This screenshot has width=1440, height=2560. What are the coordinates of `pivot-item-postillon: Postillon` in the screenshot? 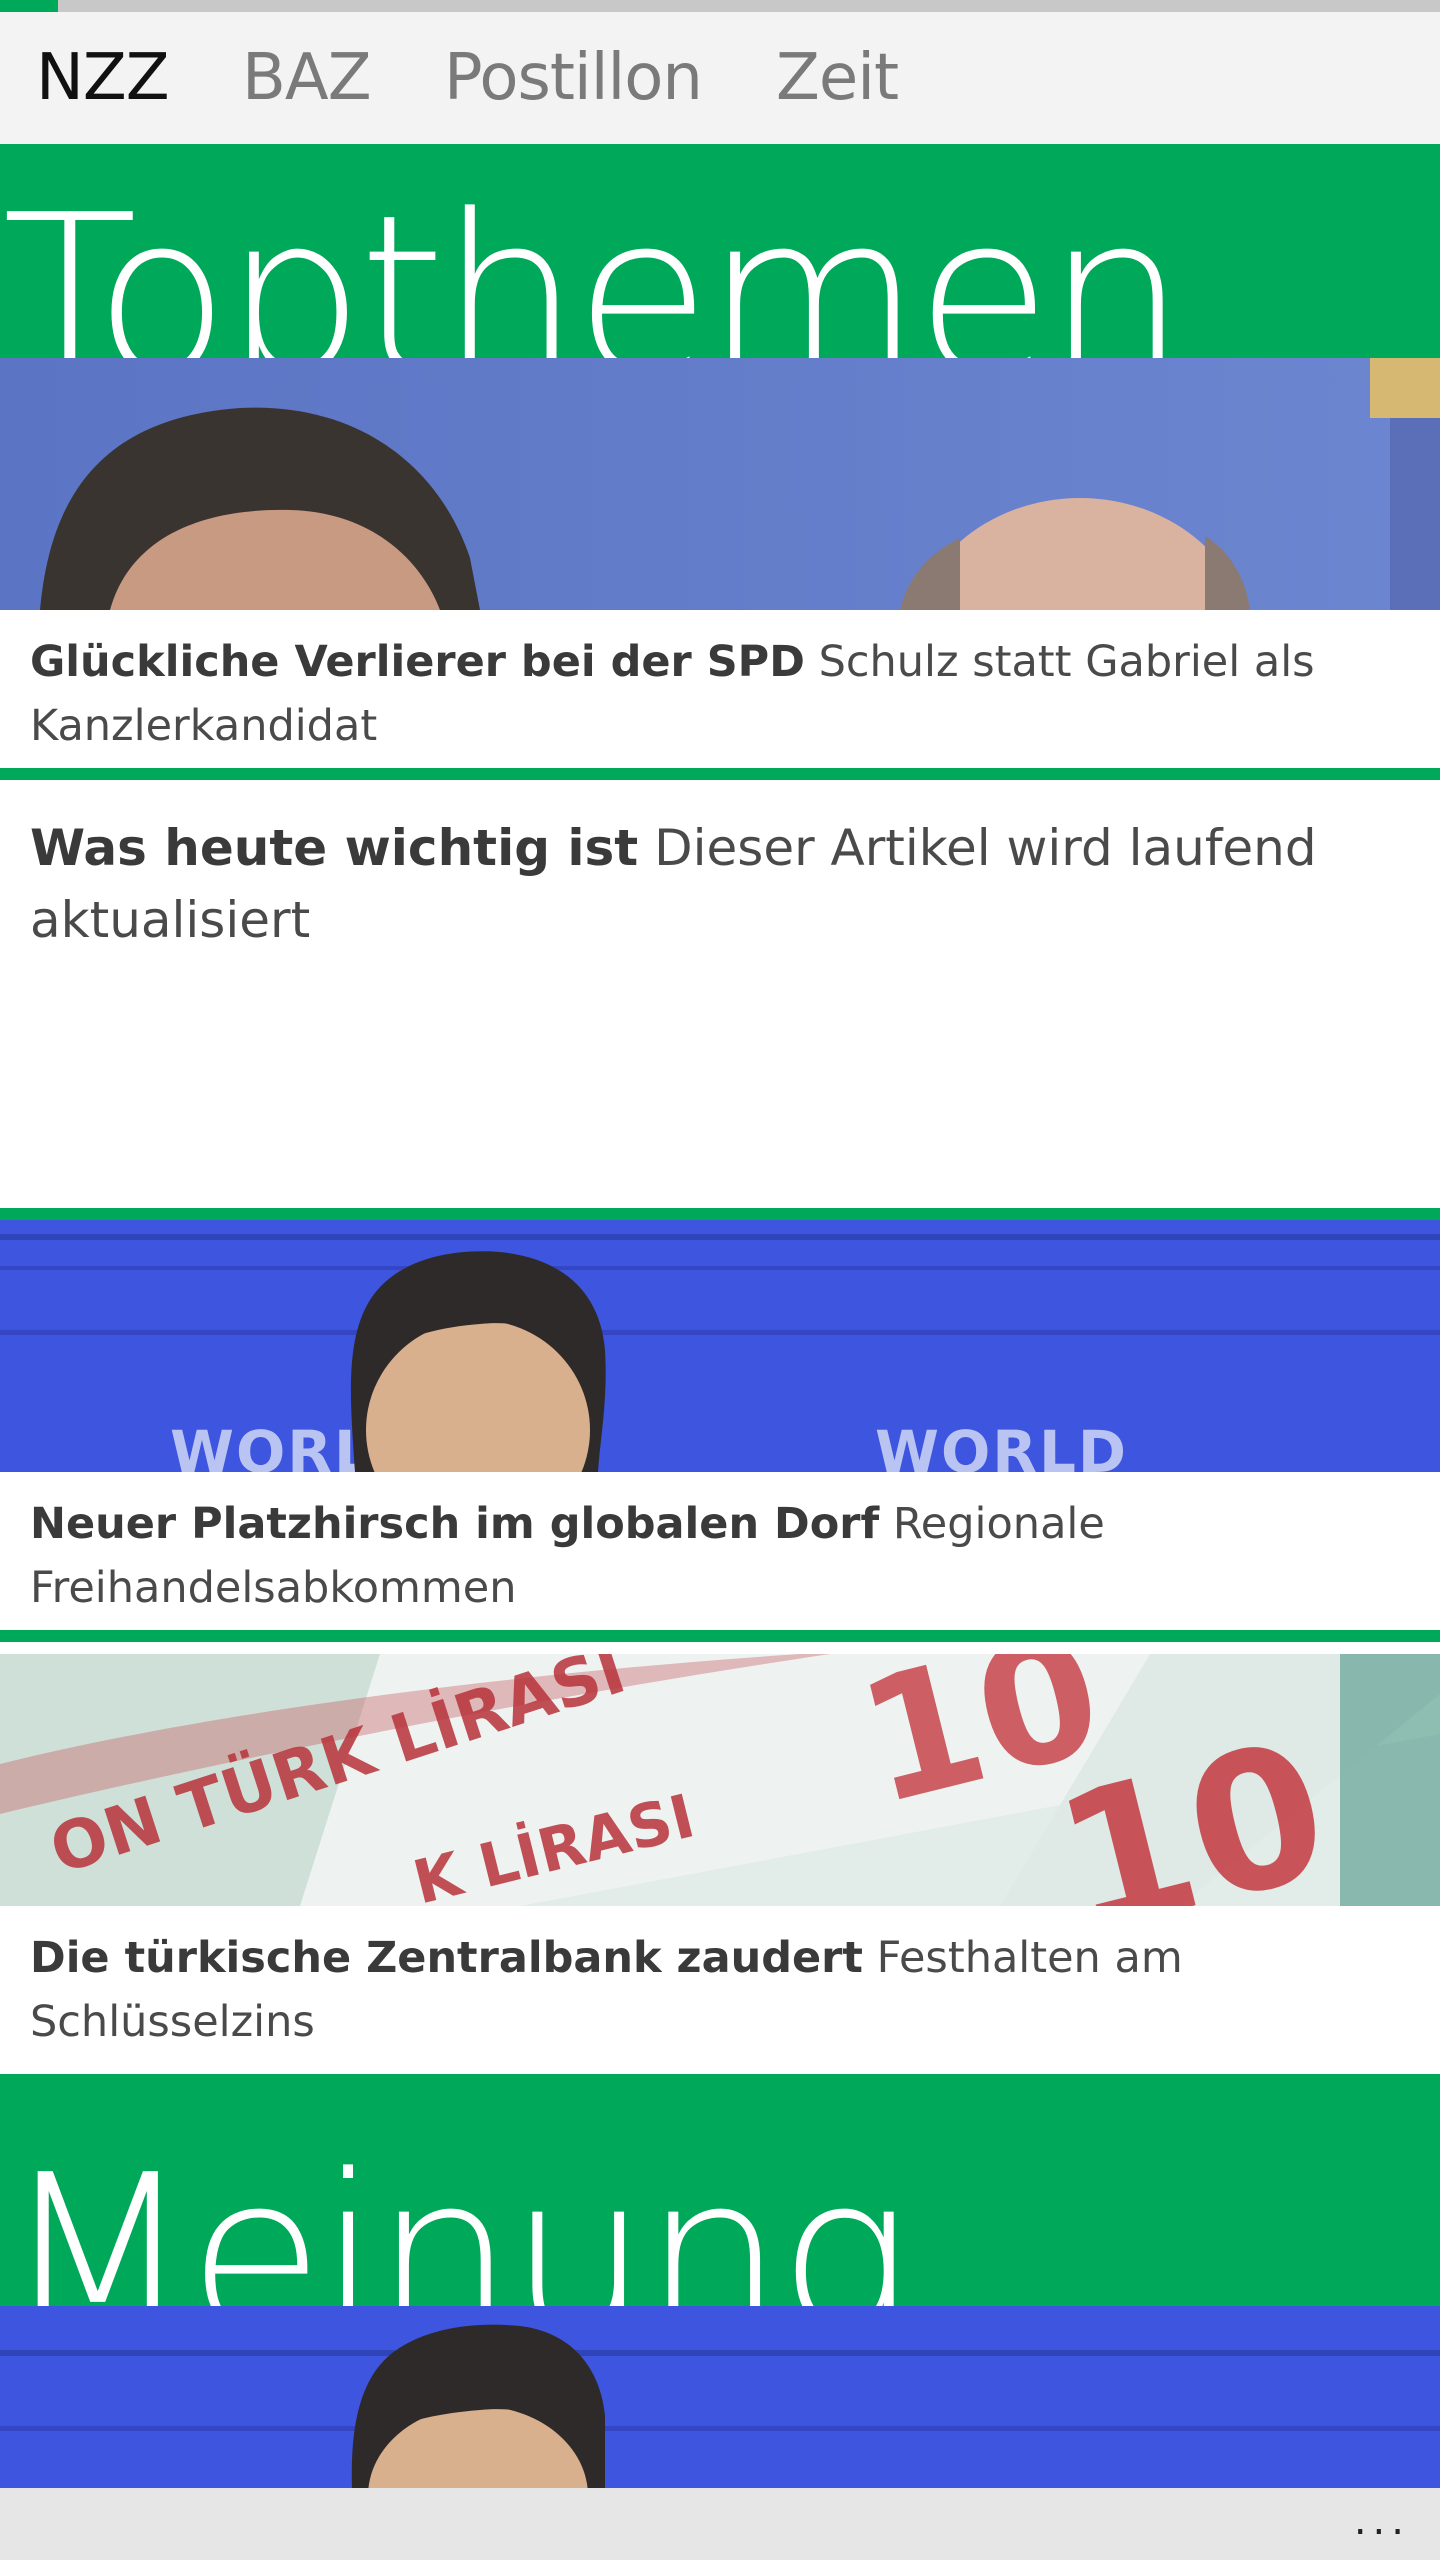 It's located at (573, 78).